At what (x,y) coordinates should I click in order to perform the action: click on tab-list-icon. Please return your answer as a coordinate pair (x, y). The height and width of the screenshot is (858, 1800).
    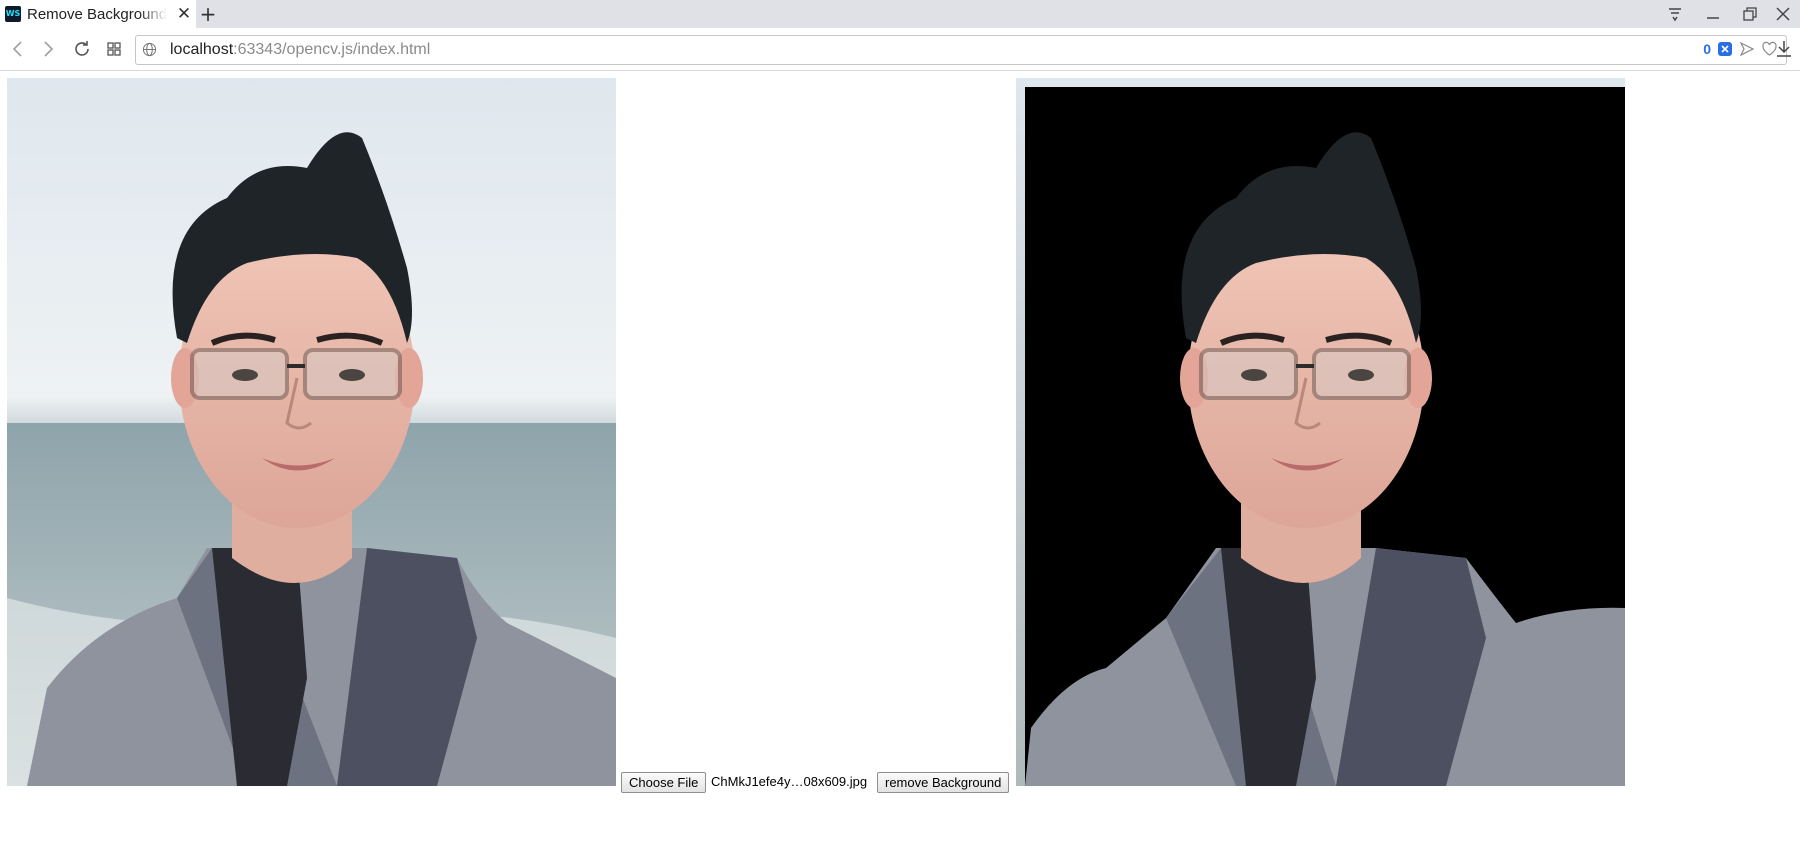
    Looking at the image, I should click on (1675, 14).